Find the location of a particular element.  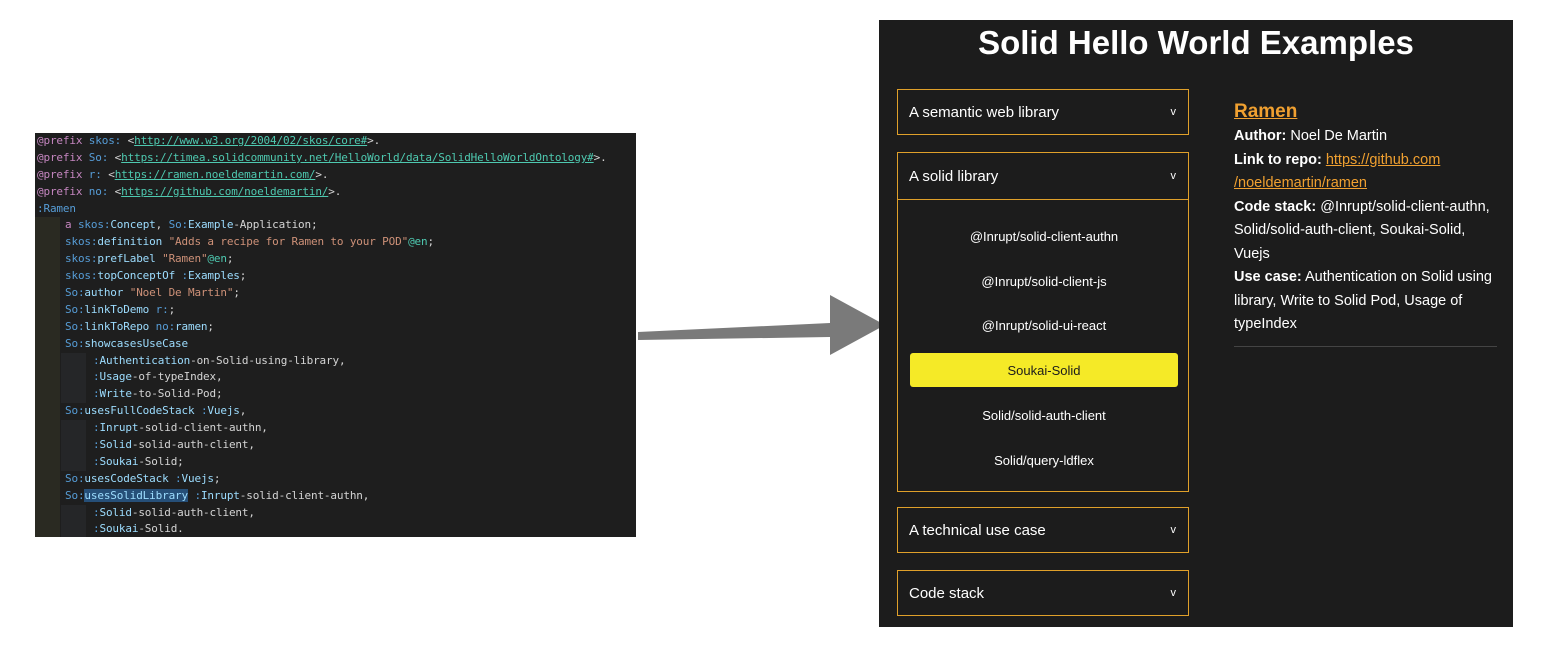

code-token: ramen is located at coordinates (191, 326).